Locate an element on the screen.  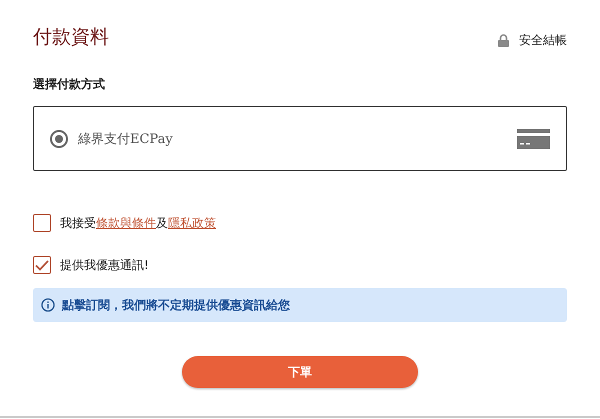
info-text: 點擊訂閱，我們將不定期提供優惠資訊給您 is located at coordinates (176, 305).